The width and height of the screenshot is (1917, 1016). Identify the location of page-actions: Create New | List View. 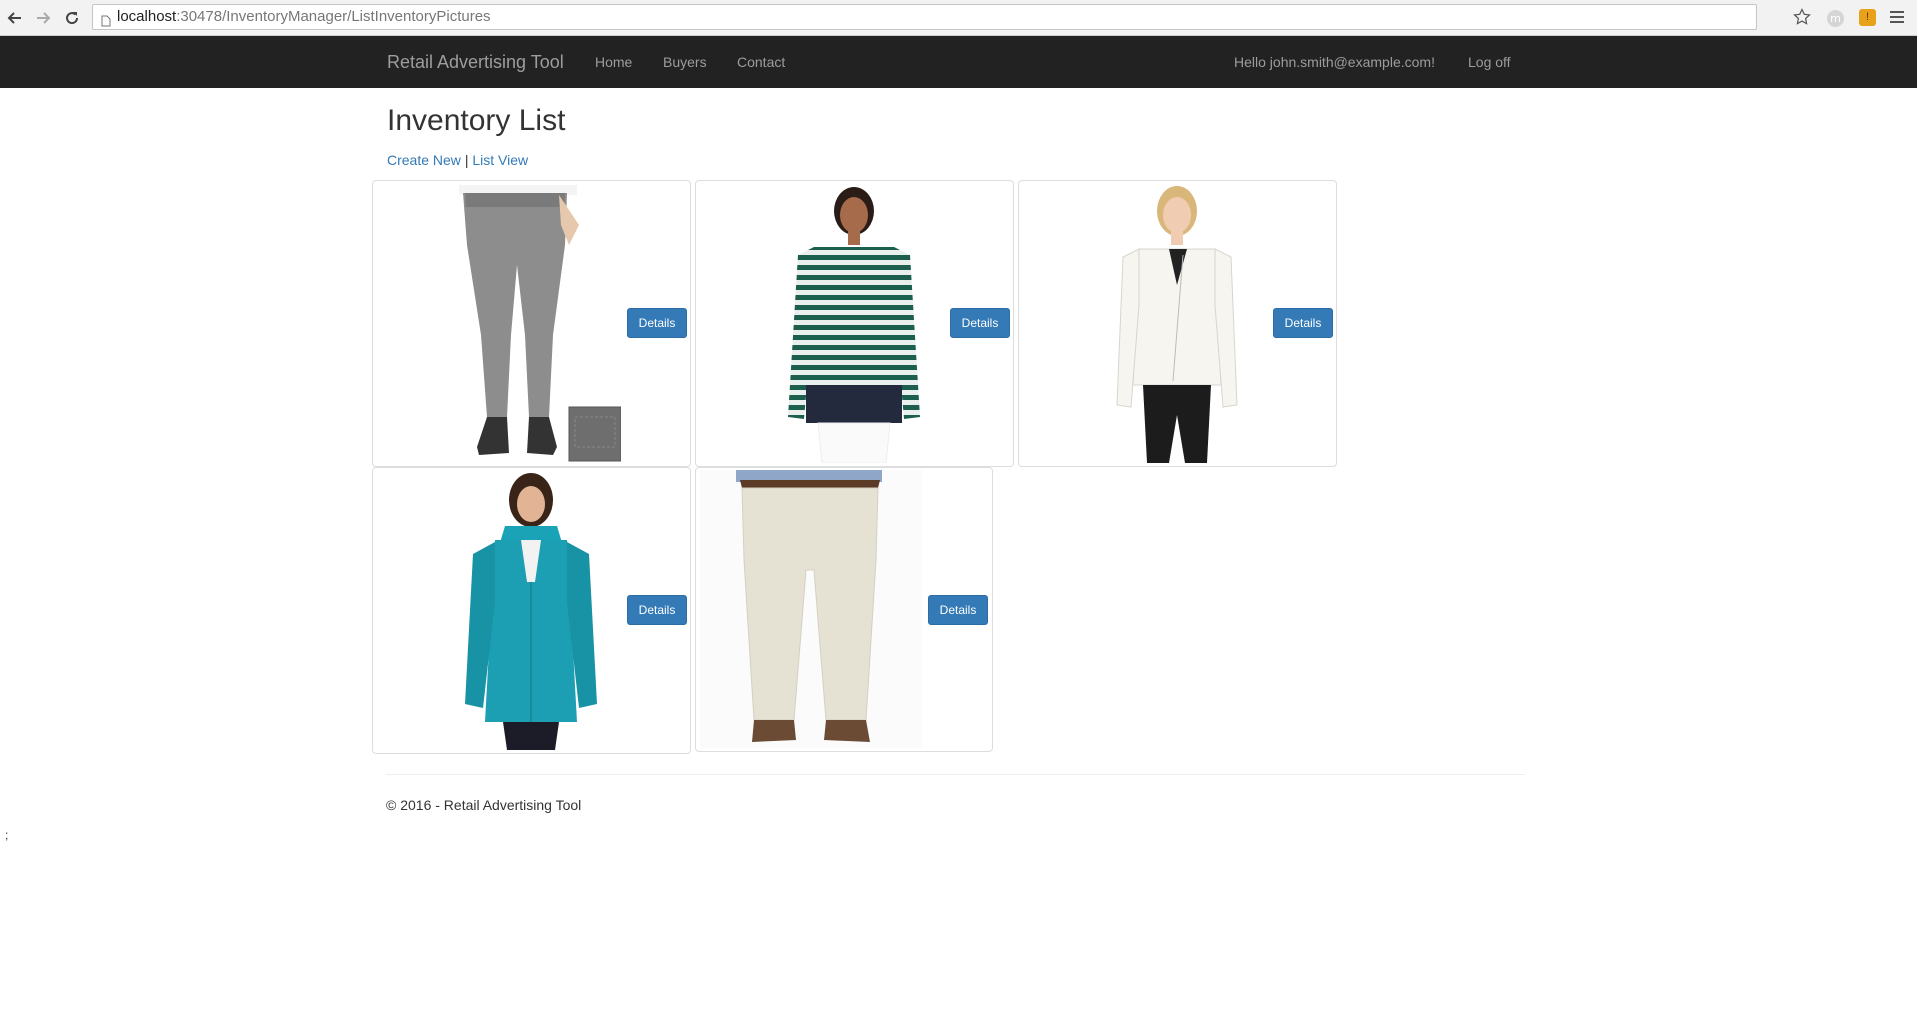
(457, 160).